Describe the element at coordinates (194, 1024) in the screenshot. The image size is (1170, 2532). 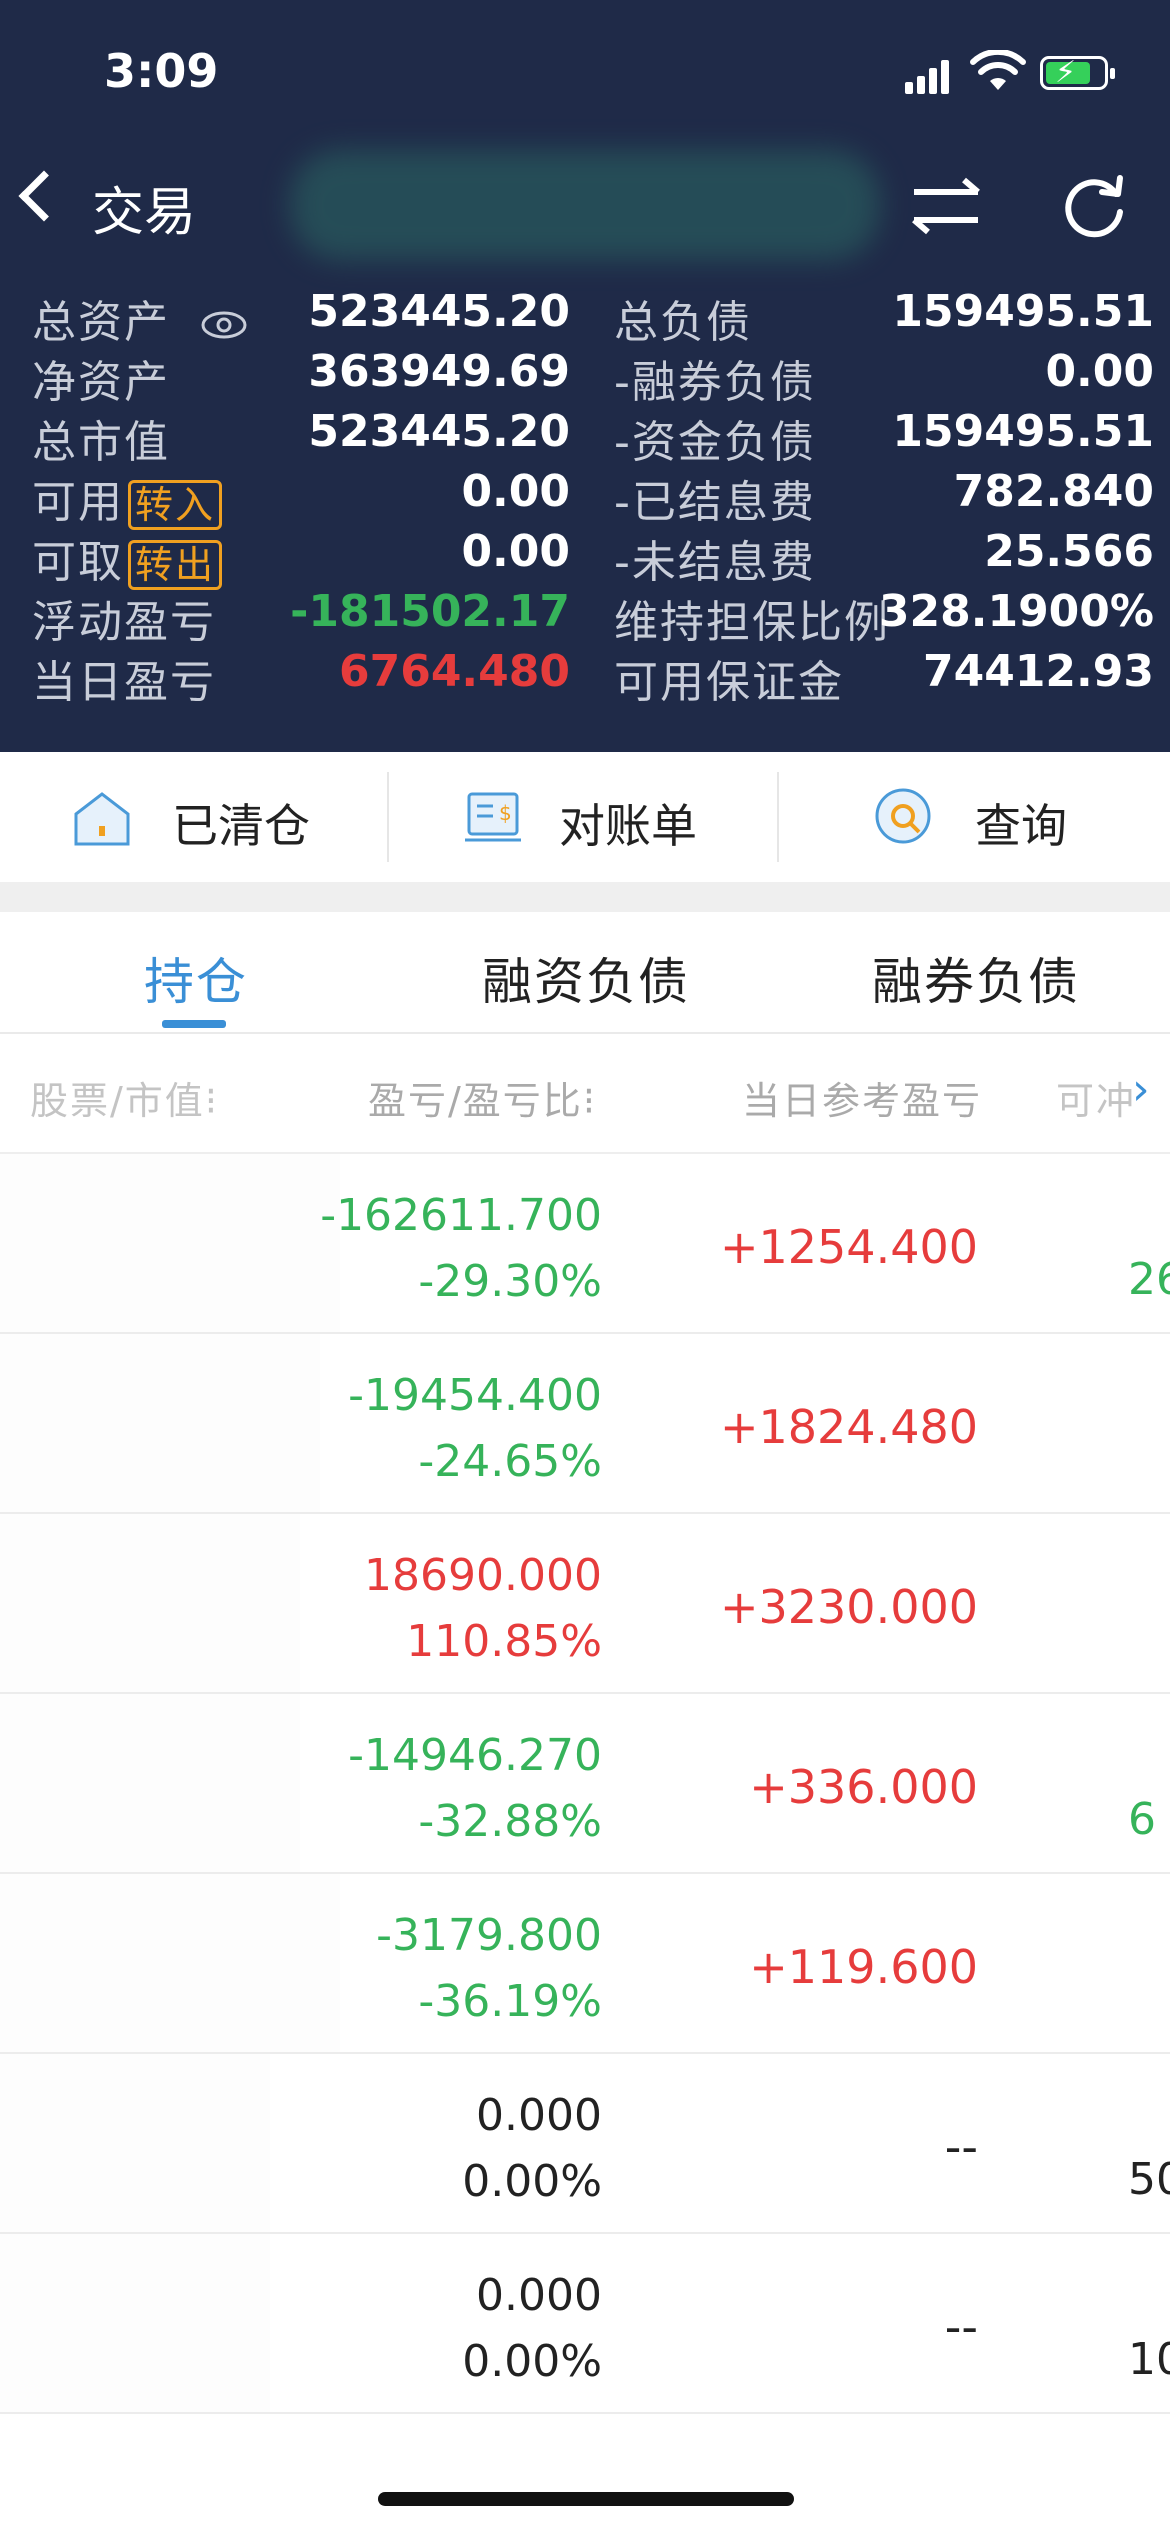
I see `active-tab-indicator` at that location.